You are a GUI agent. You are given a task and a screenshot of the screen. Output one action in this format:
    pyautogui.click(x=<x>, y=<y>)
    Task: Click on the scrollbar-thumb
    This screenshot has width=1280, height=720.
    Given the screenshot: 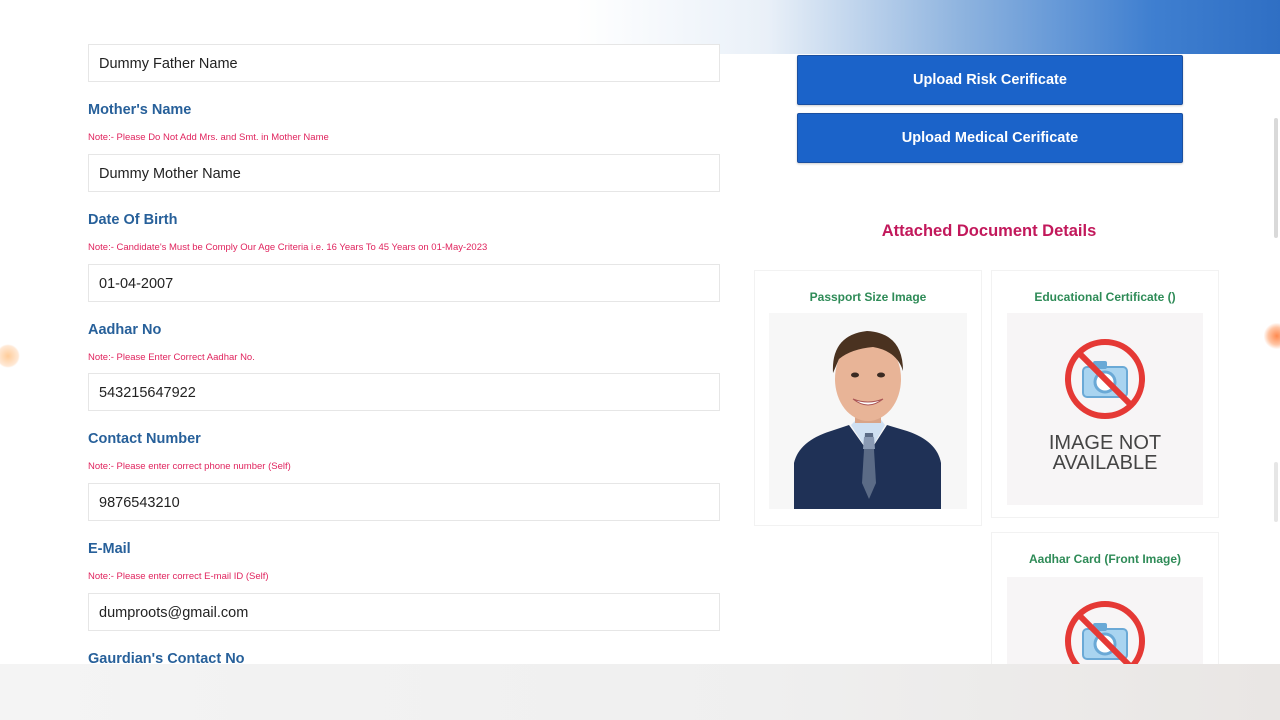 What is the action you would take?
    pyautogui.click(x=1276, y=178)
    